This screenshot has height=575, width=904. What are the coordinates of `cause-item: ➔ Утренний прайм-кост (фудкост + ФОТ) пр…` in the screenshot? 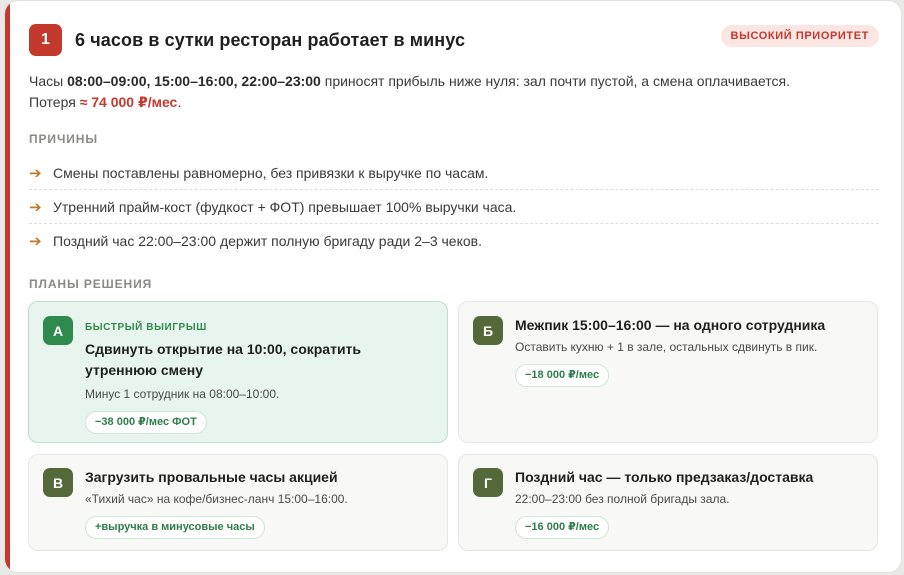 It's located at (454, 207).